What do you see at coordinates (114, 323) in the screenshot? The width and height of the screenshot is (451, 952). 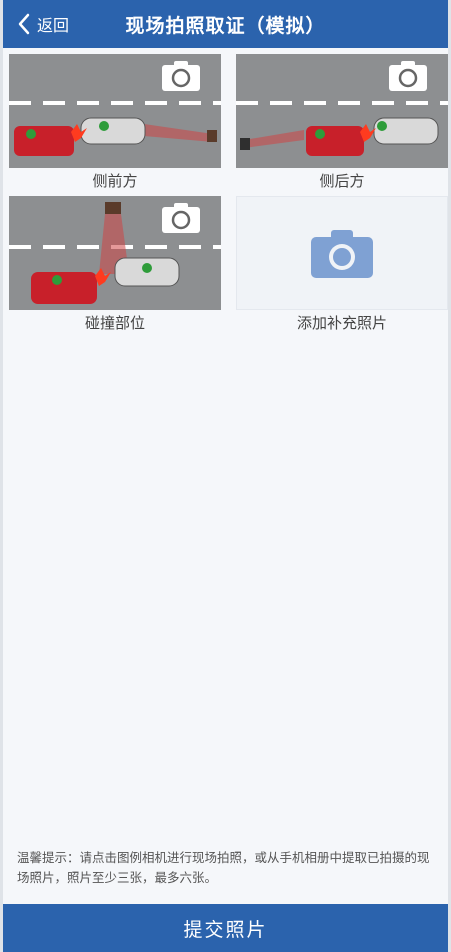 I see `collision-point-label: 碰撞部位` at bounding box center [114, 323].